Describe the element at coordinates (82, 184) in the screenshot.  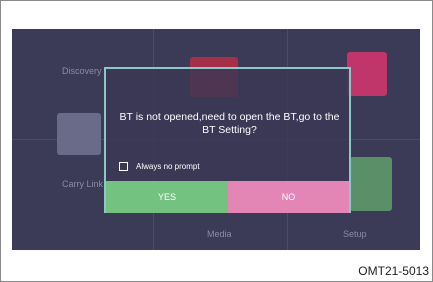
I see `tile-label-carry-link: Carry Link` at that location.